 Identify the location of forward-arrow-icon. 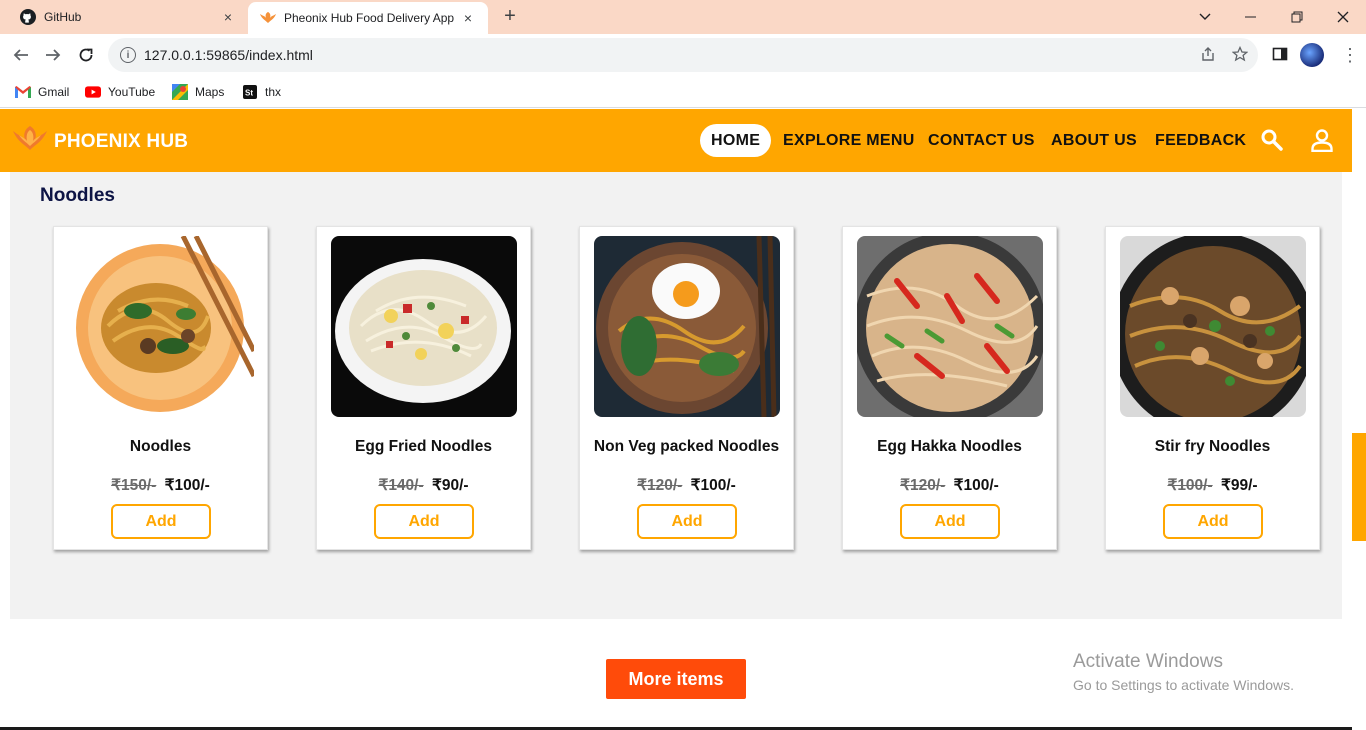
(53, 55).